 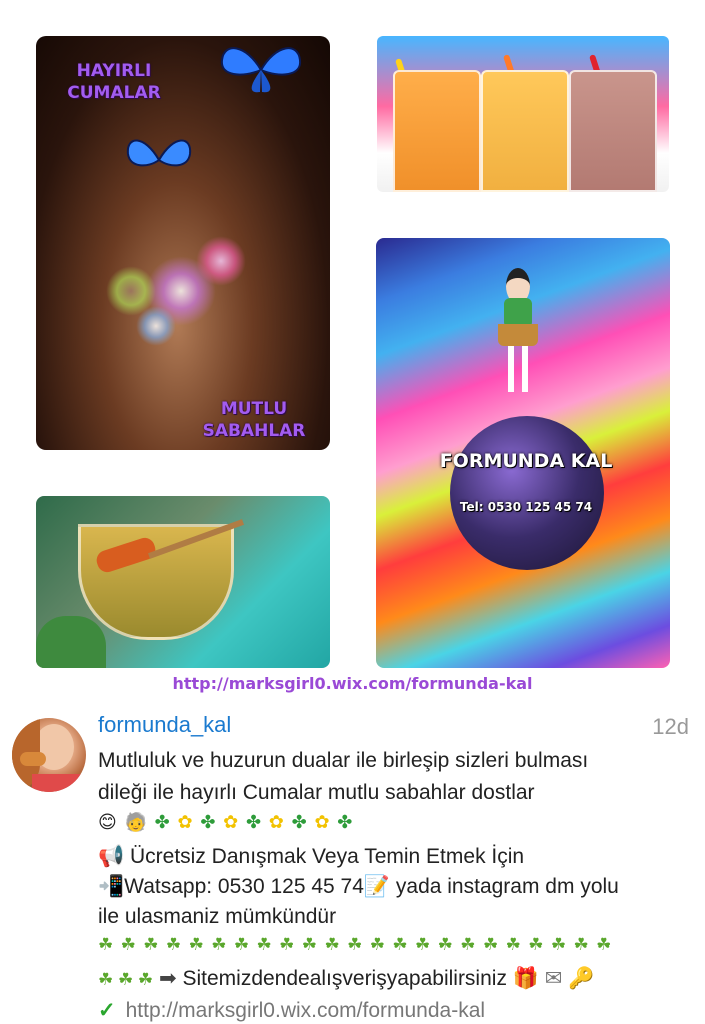 What do you see at coordinates (111, 886) in the screenshot?
I see `phone-icon: 📲` at bounding box center [111, 886].